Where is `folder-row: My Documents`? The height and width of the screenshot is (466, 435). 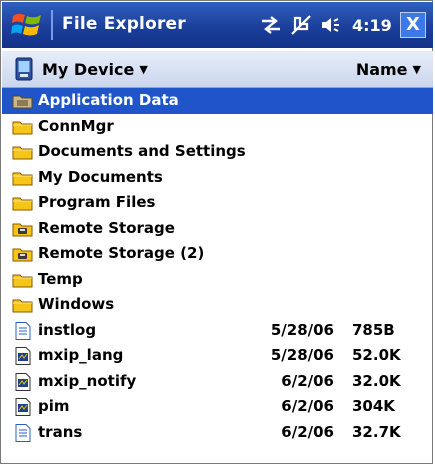 folder-row: My Documents is located at coordinates (217, 178).